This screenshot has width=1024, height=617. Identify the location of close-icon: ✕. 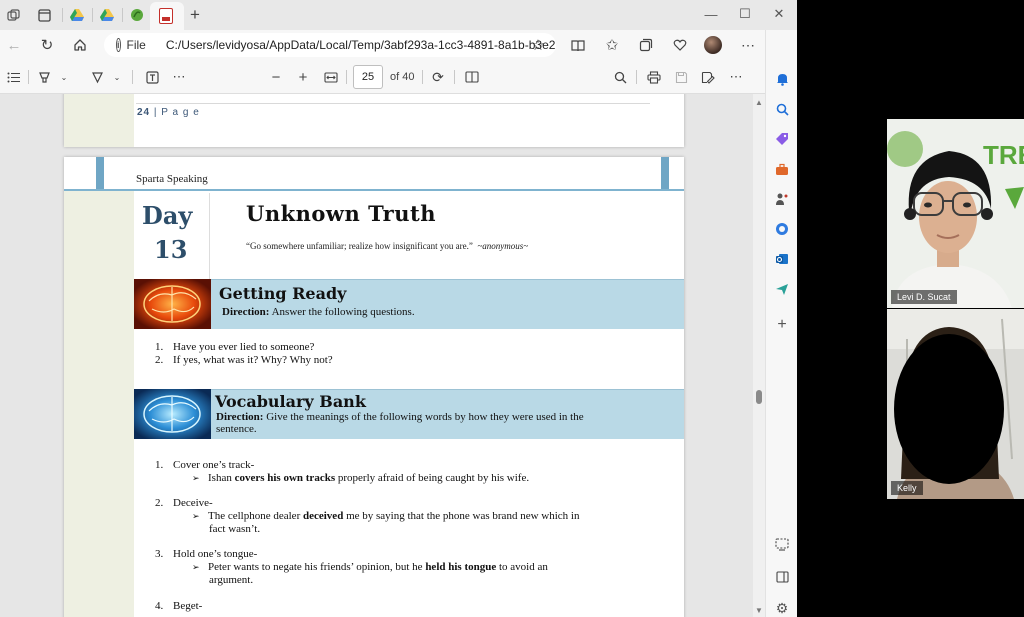
(779, 14).